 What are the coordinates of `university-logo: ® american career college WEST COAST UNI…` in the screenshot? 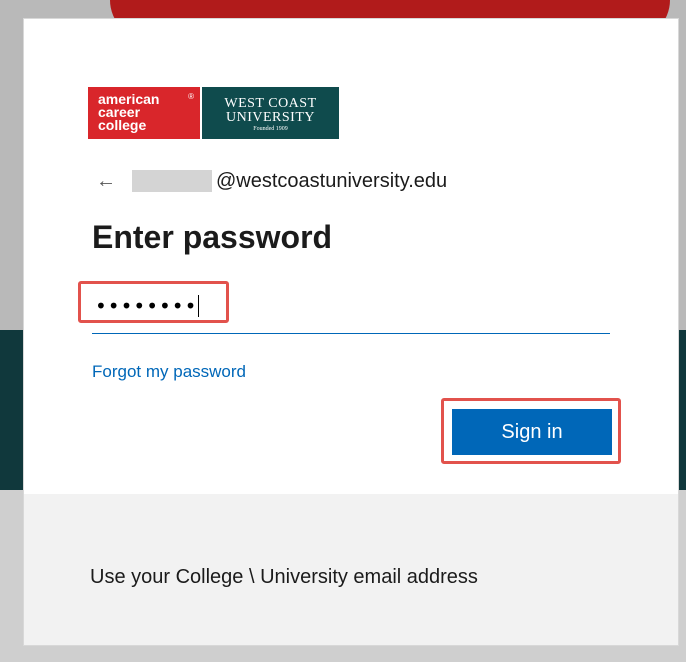 It's located at (213, 113).